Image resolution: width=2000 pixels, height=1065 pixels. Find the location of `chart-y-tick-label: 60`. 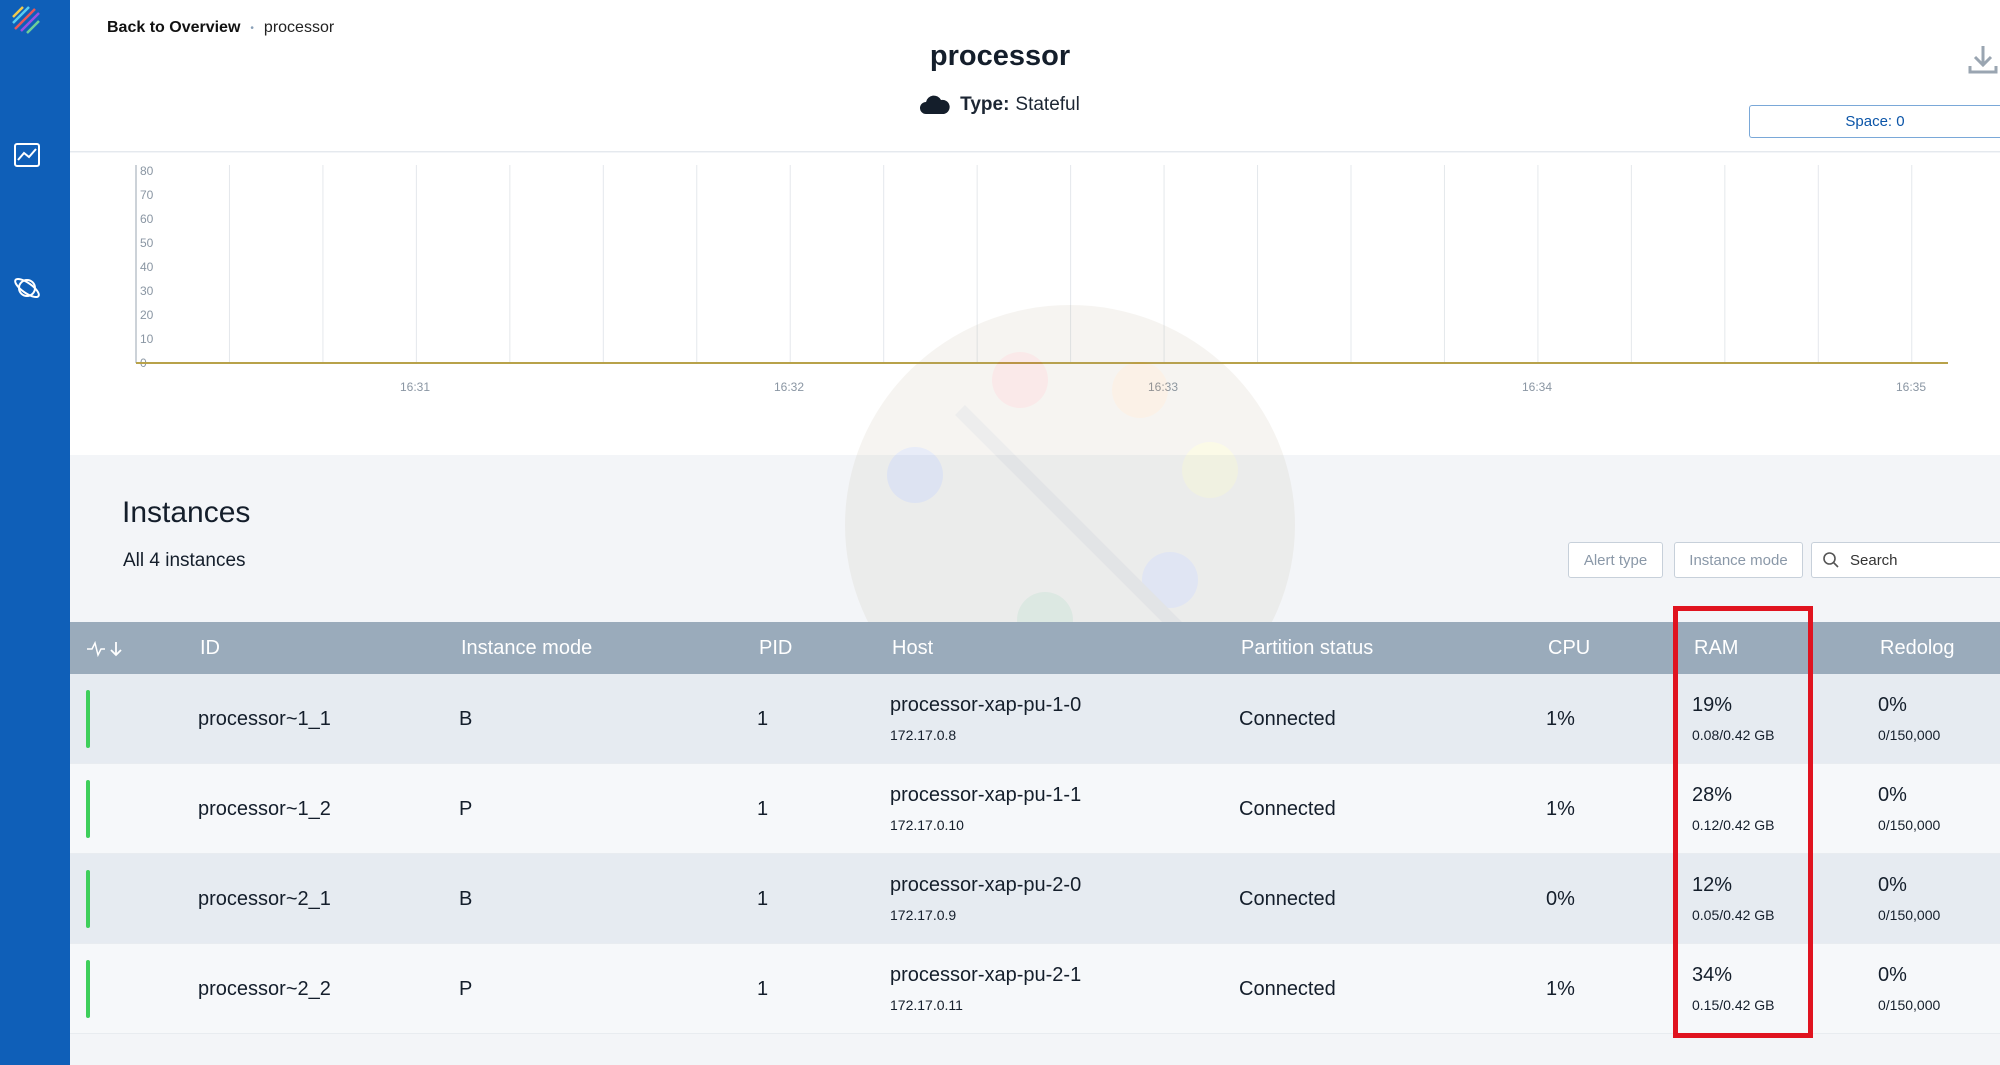

chart-y-tick-label: 60 is located at coordinates (147, 219).